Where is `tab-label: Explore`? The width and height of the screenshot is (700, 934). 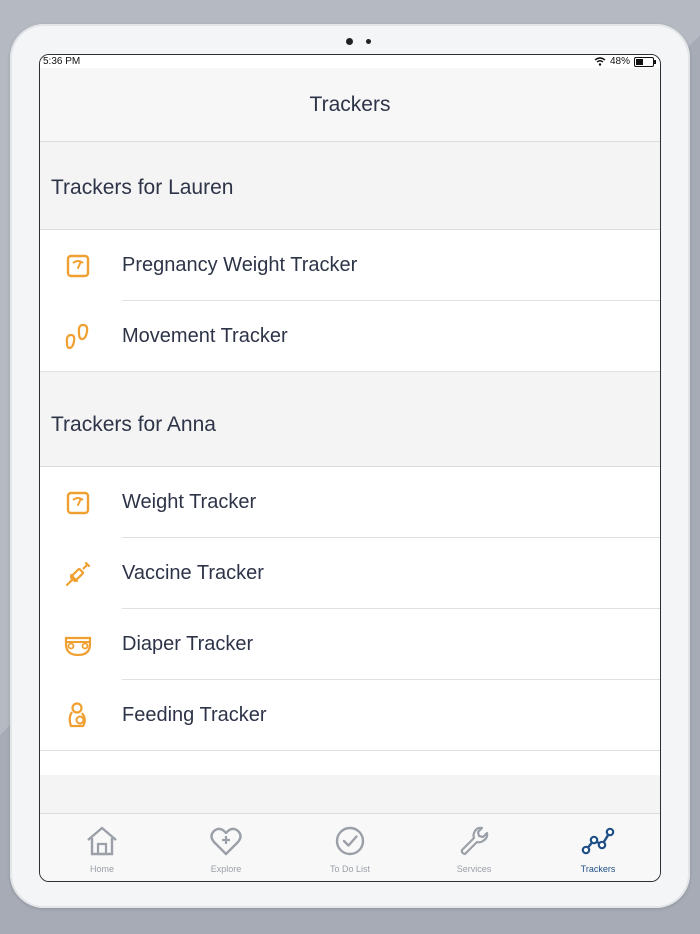 tab-label: Explore is located at coordinates (226, 869).